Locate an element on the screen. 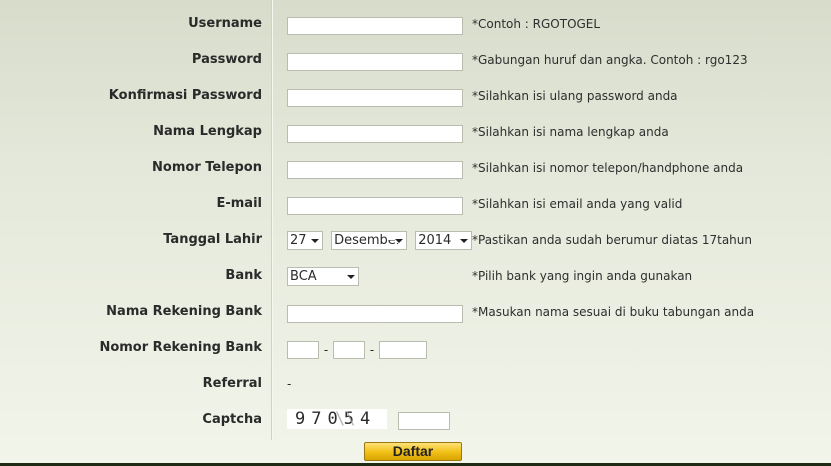 Image resolution: width=831 pixels, height=466 pixels. confirm-password-label: Konfirmasi Password is located at coordinates (185, 95).